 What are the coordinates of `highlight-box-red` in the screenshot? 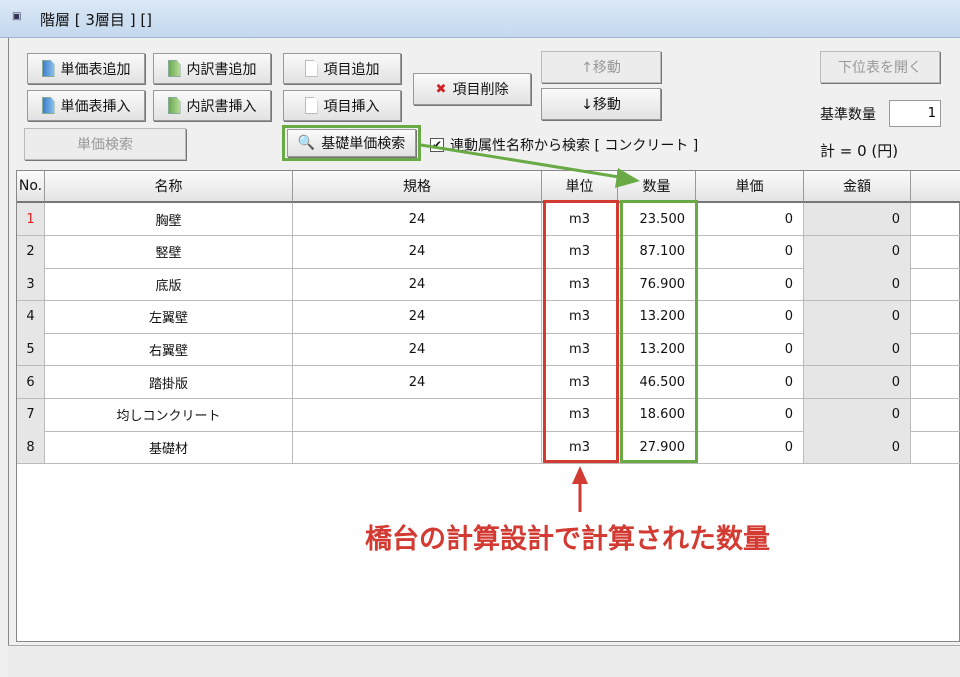 It's located at (581, 331).